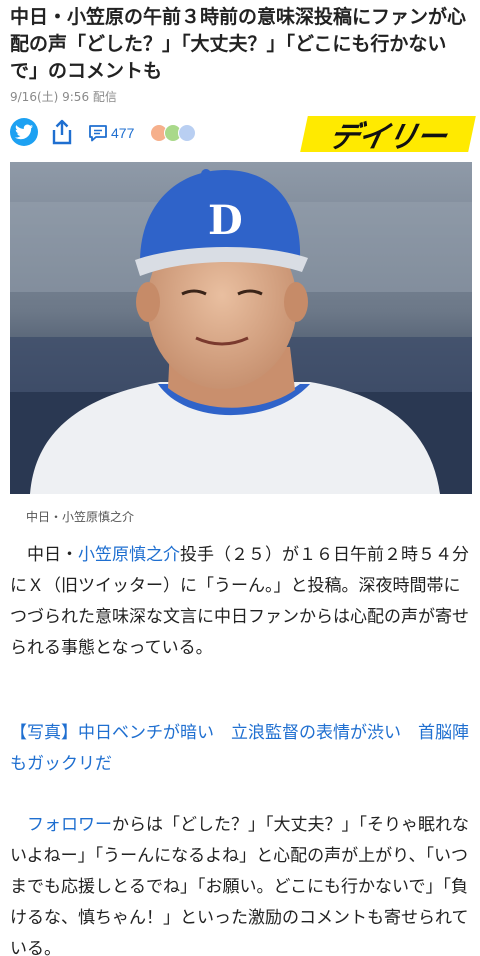  I want to click on share-button, so click(62, 132).